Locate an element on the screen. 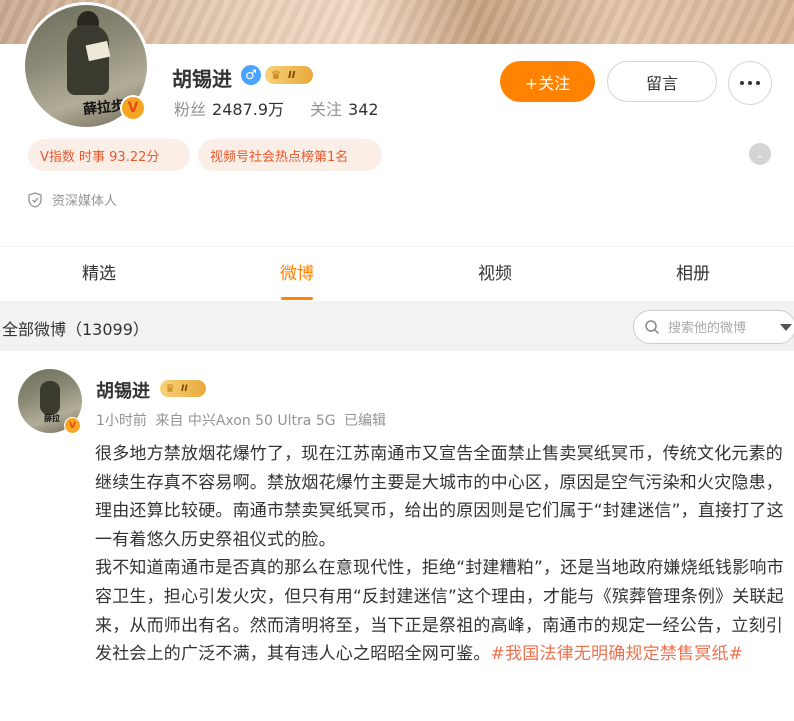 The width and height of the screenshot is (794, 721). post-author-name: 胡锡进 is located at coordinates (123, 390).